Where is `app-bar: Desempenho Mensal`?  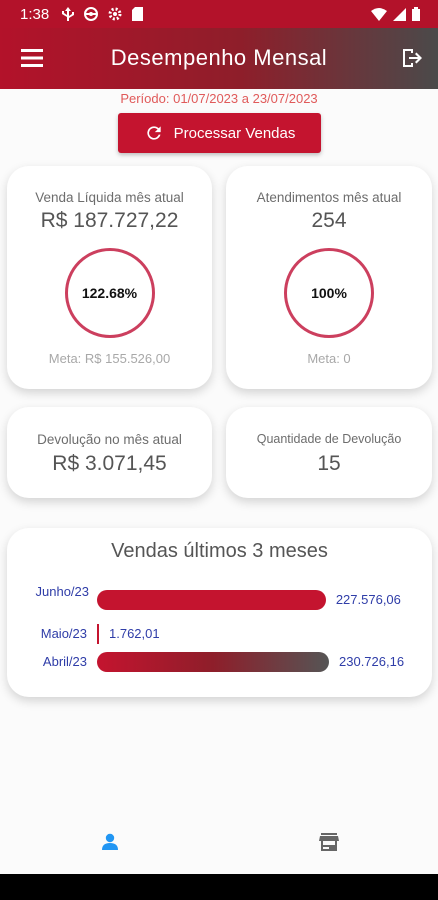 app-bar: Desempenho Mensal is located at coordinates (219, 58).